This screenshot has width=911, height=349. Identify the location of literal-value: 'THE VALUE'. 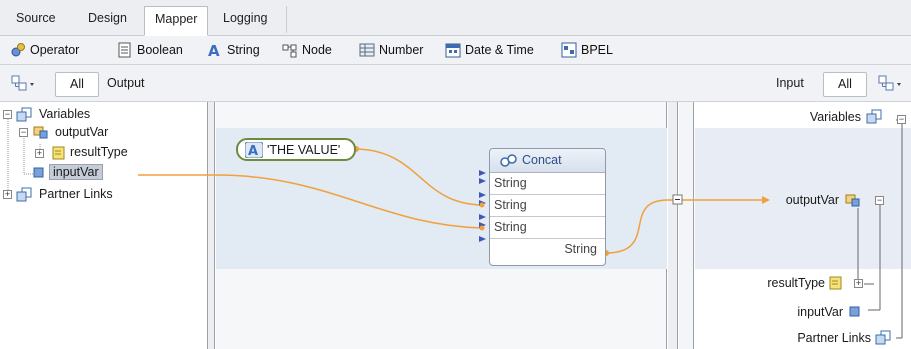
(303, 150).